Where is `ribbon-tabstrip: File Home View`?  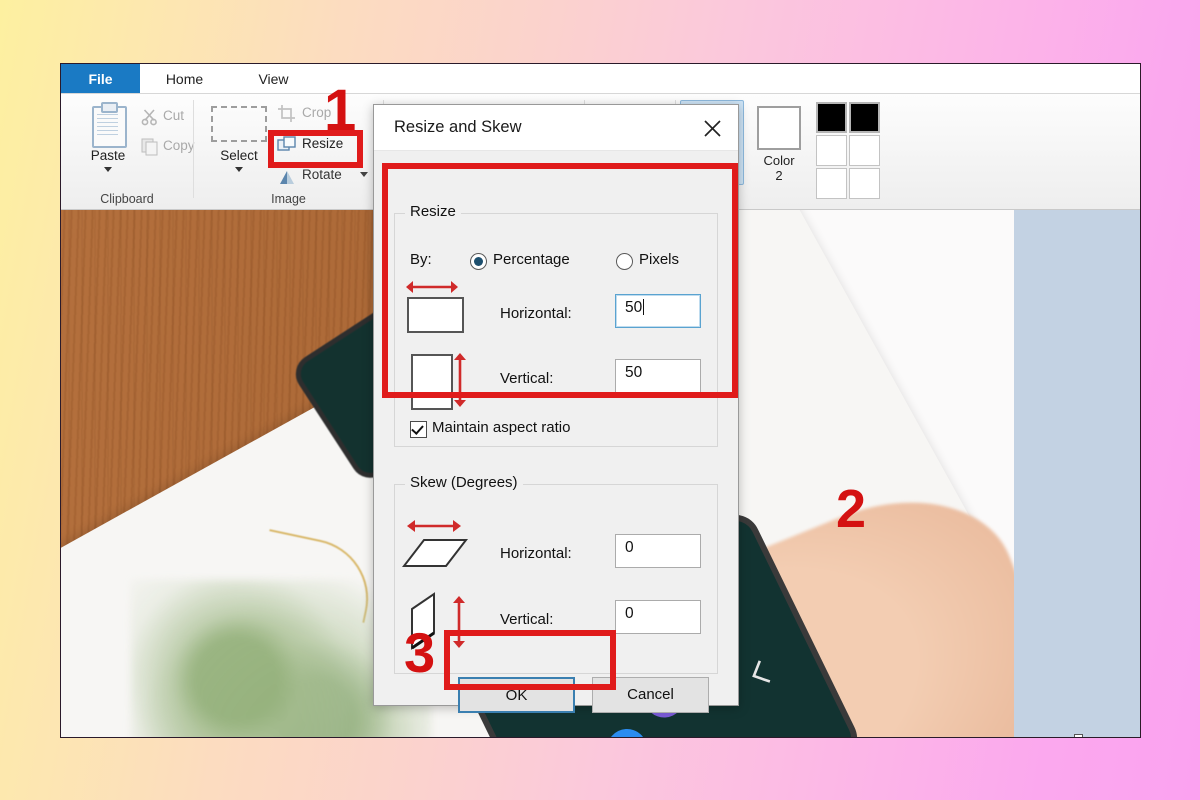
ribbon-tabstrip: File Home View is located at coordinates (600, 79).